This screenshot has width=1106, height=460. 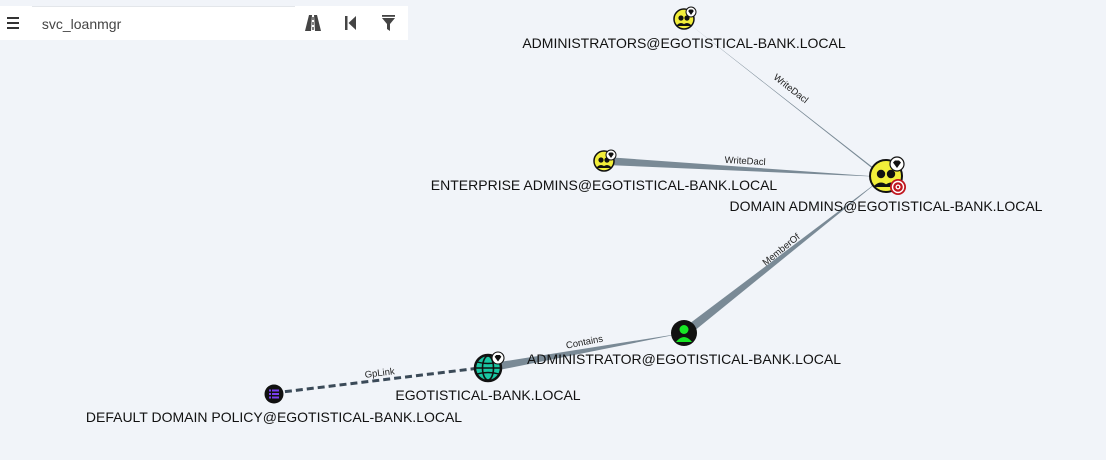 I want to click on road-icon, so click(x=313, y=23).